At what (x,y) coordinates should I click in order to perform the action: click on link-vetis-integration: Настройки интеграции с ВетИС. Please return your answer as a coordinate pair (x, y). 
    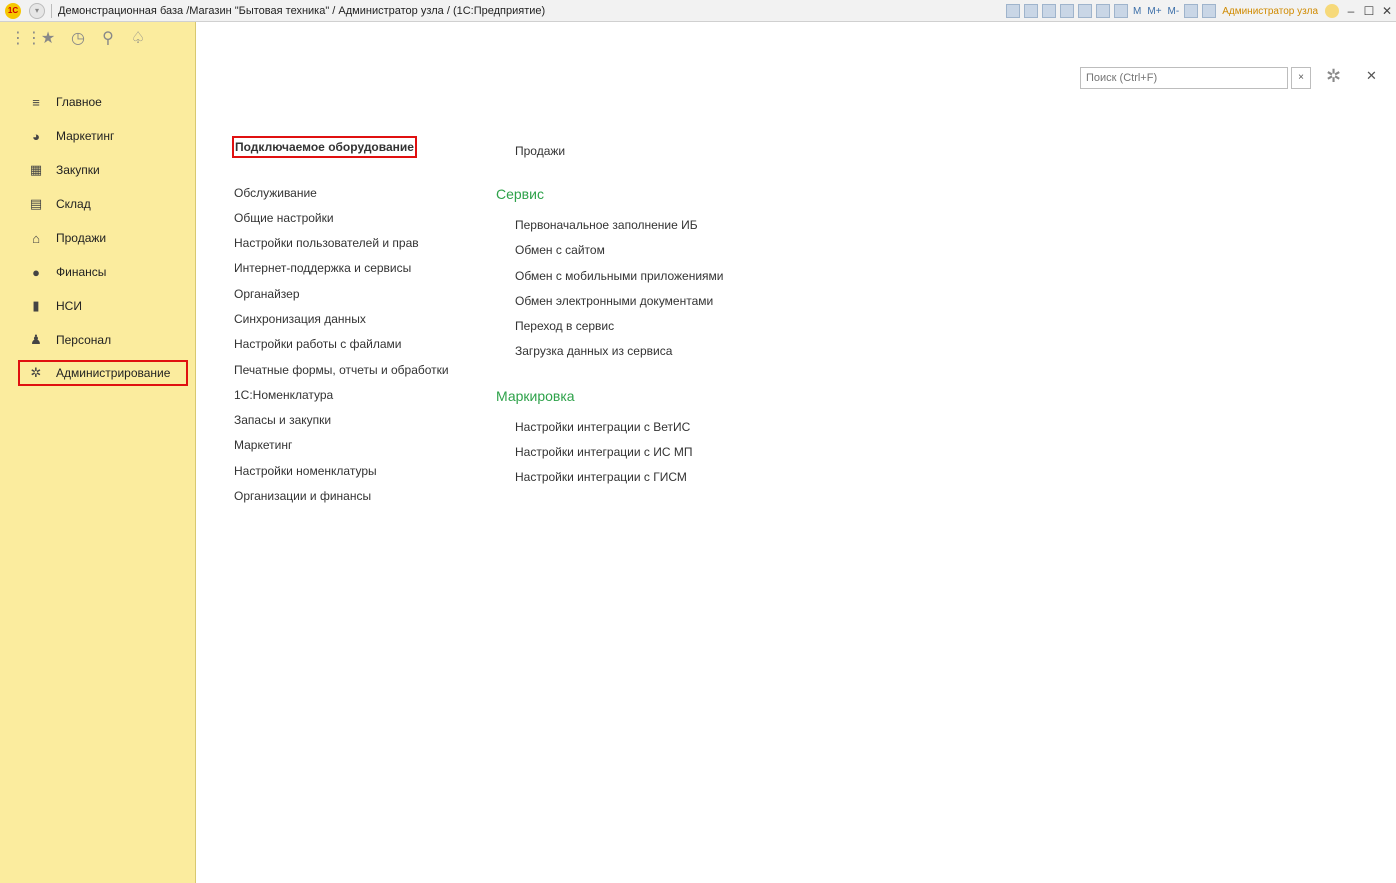
    Looking at the image, I should click on (602, 427).